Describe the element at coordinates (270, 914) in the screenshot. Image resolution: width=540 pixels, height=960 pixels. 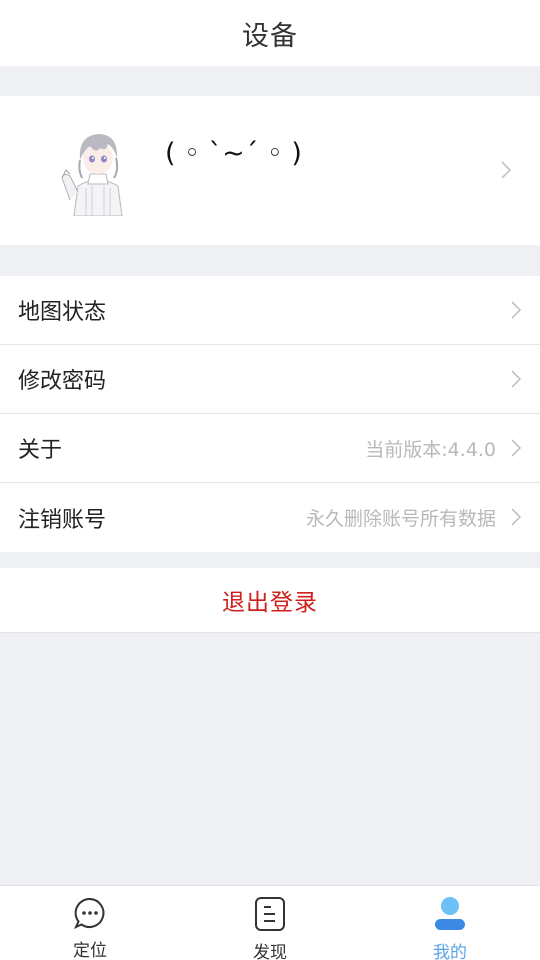
I see `document-icon` at that location.